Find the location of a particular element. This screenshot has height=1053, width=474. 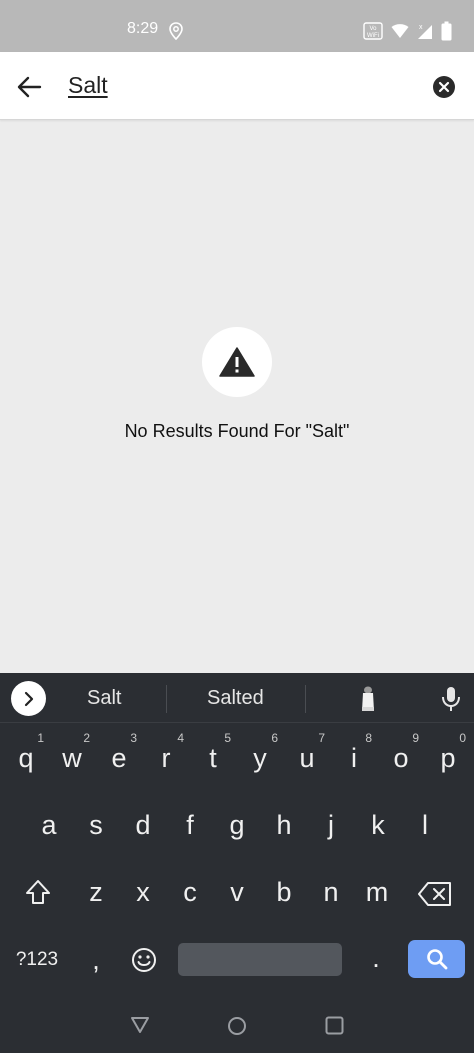

key-m: m is located at coordinates (377, 892).